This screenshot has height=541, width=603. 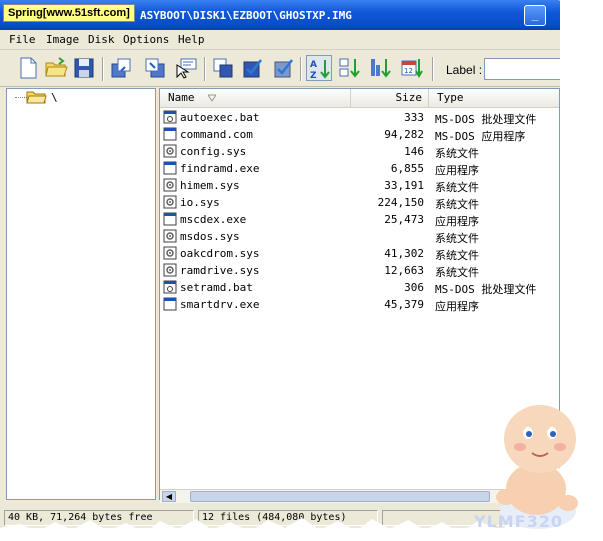 I want to click on file-type: MS-DOS 应用程序, so click(x=480, y=136).